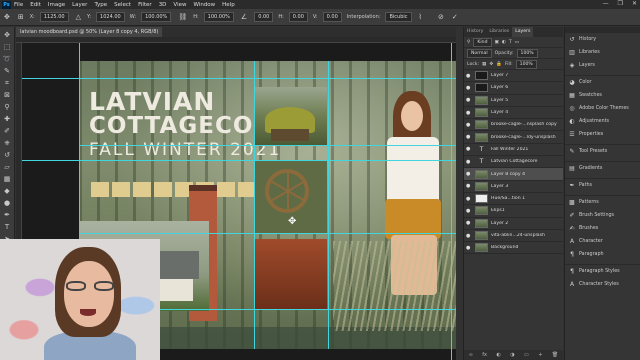 Image resolution: width=640 pixels, height=360 pixels. Describe the element at coordinates (145, 5) in the screenshot. I see `menu-filter: Filter` at that location.